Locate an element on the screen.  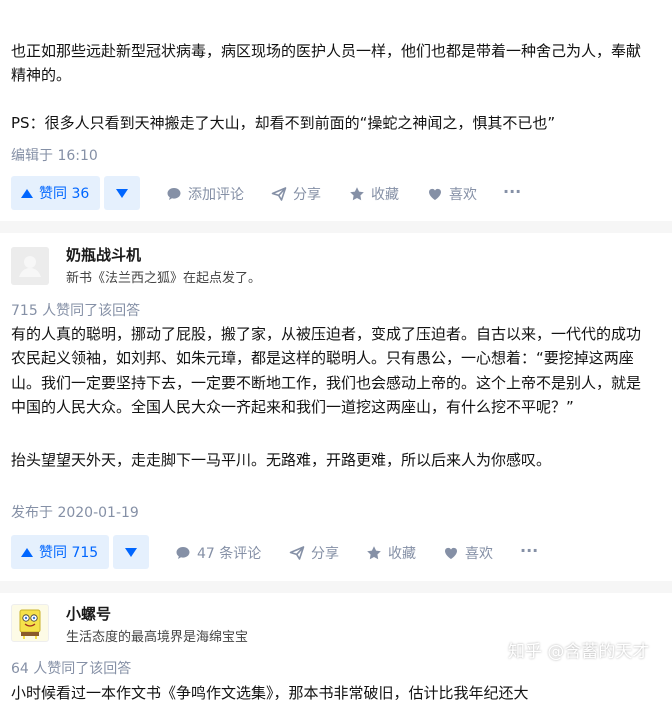
author-name: 小螺号 is located at coordinates (88, 613).